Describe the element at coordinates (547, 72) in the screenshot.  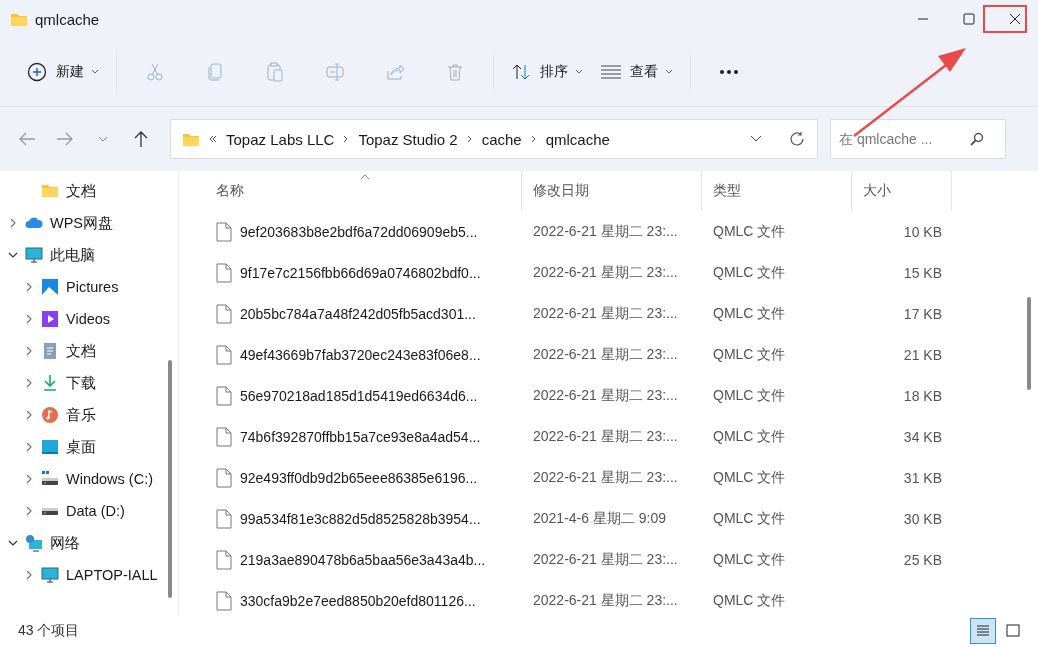
I see `sort-button: 排序` at that location.